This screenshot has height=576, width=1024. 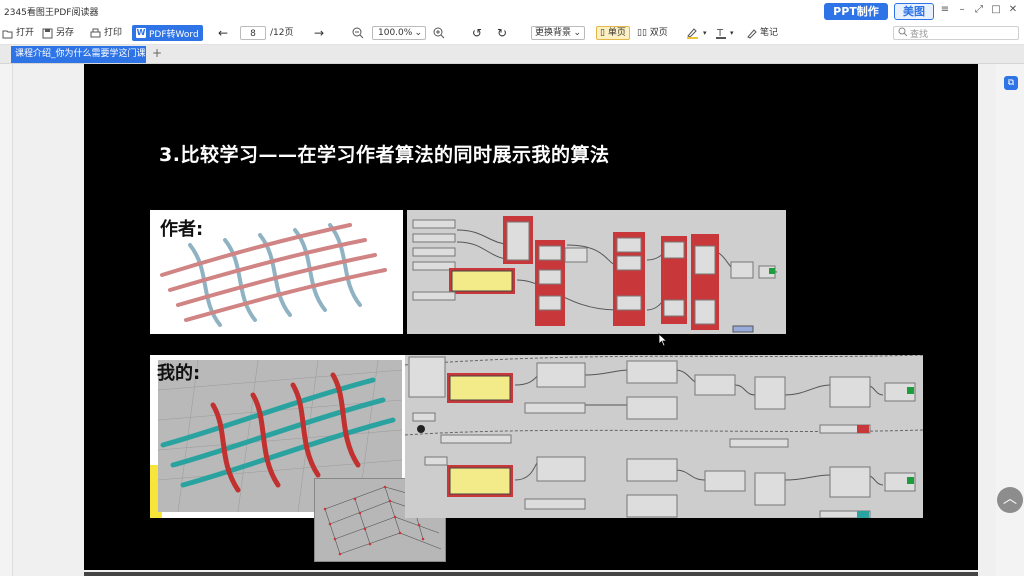 I want to click on rotate-left-icon: ↺, so click(x=477, y=33).